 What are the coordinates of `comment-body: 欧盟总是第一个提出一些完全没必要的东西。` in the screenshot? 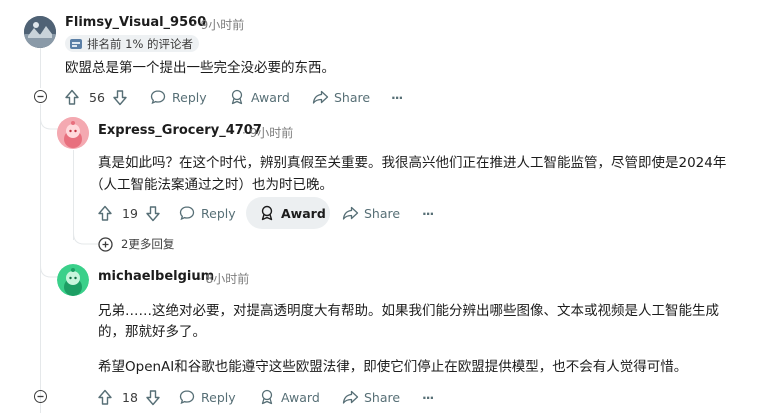 It's located at (200, 68).